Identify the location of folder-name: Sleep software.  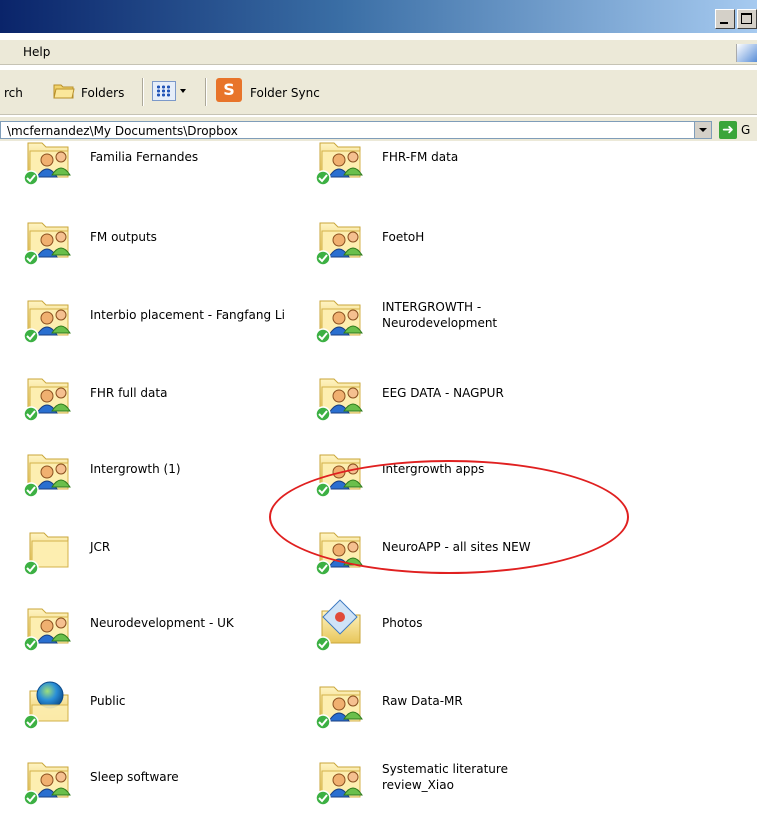
(195, 777).